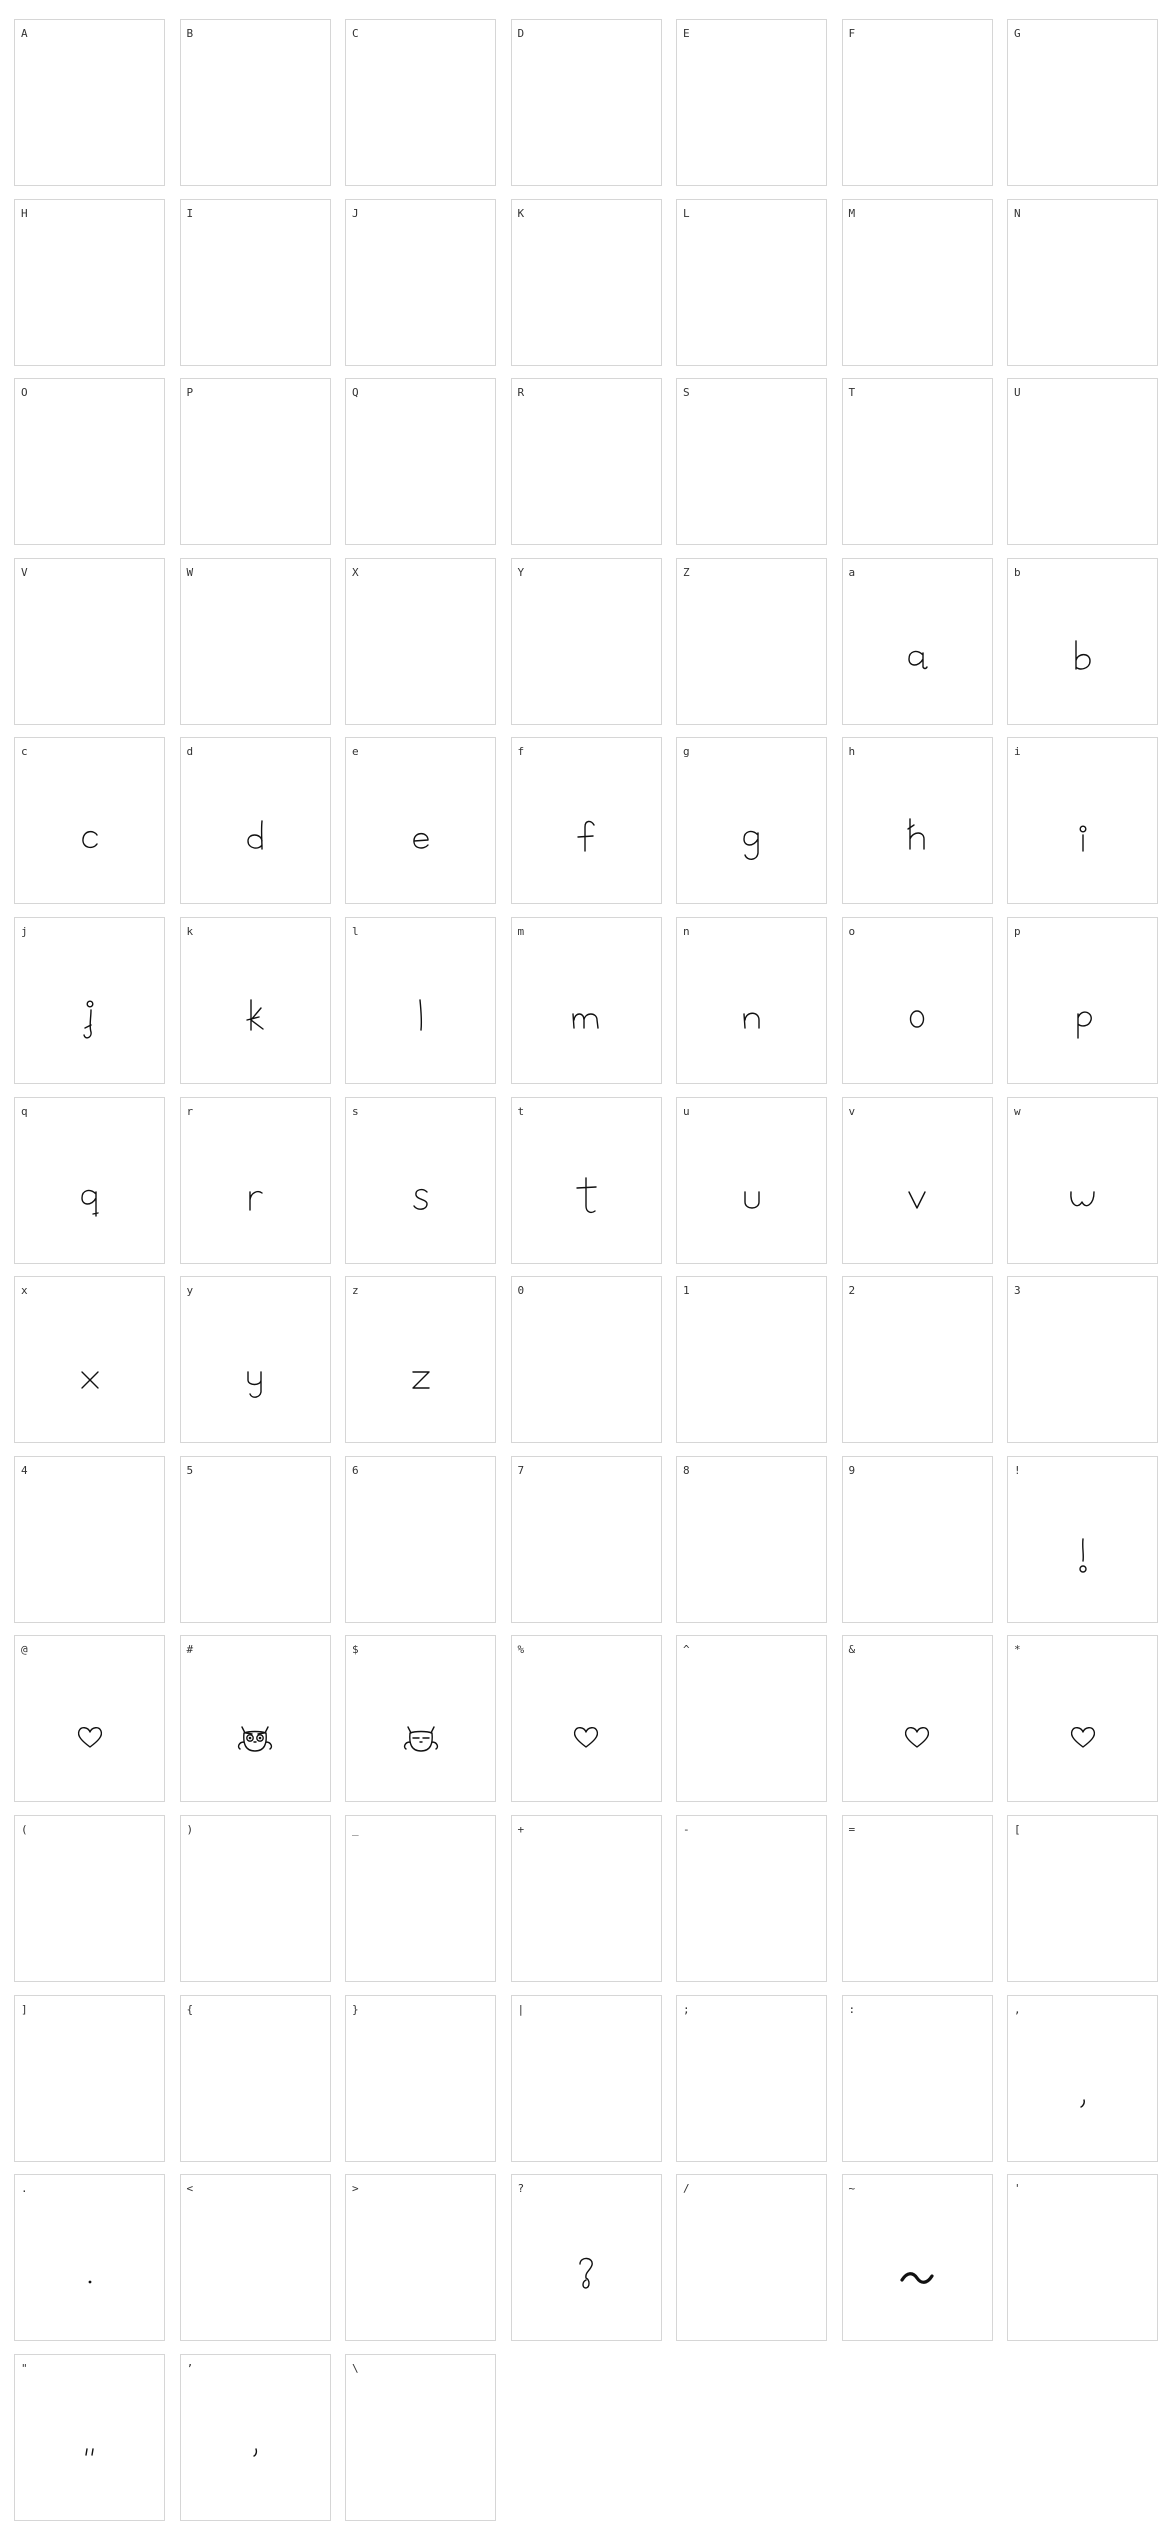 This screenshot has width=1162, height=2540. What do you see at coordinates (89, 1539) in the screenshot?
I see `glyph-cell: 4` at bounding box center [89, 1539].